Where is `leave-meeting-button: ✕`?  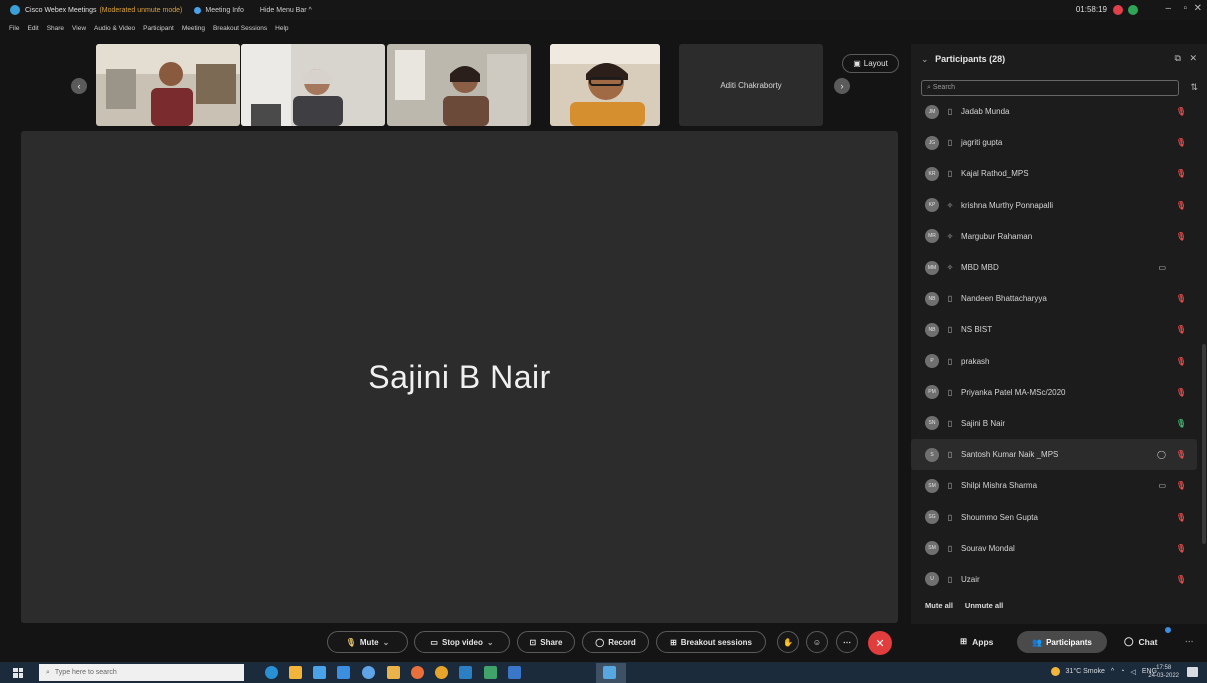 leave-meeting-button: ✕ is located at coordinates (880, 643).